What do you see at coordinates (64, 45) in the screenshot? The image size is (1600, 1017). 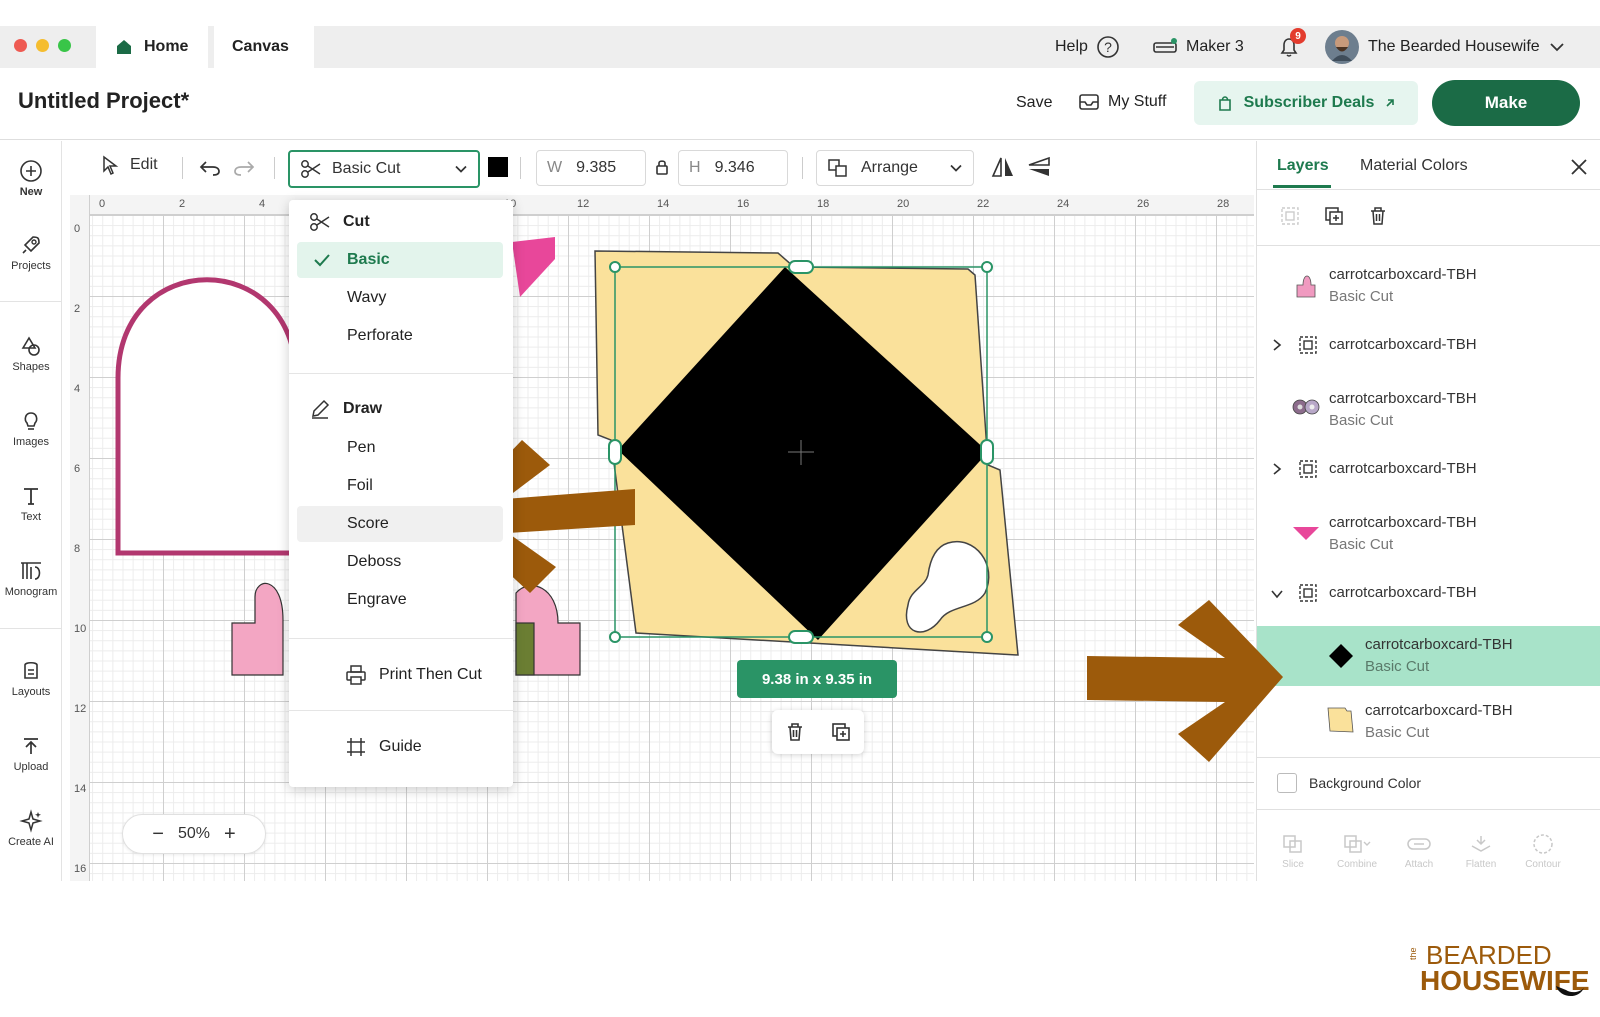 I see `maximize-window-button` at bounding box center [64, 45].